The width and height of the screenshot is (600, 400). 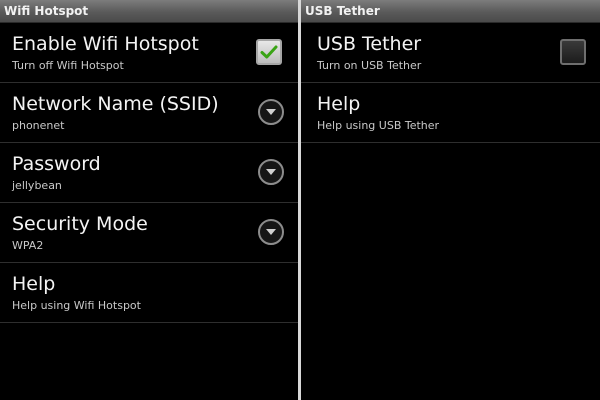 I want to click on screen-title: USB Tether, so click(x=450, y=11).